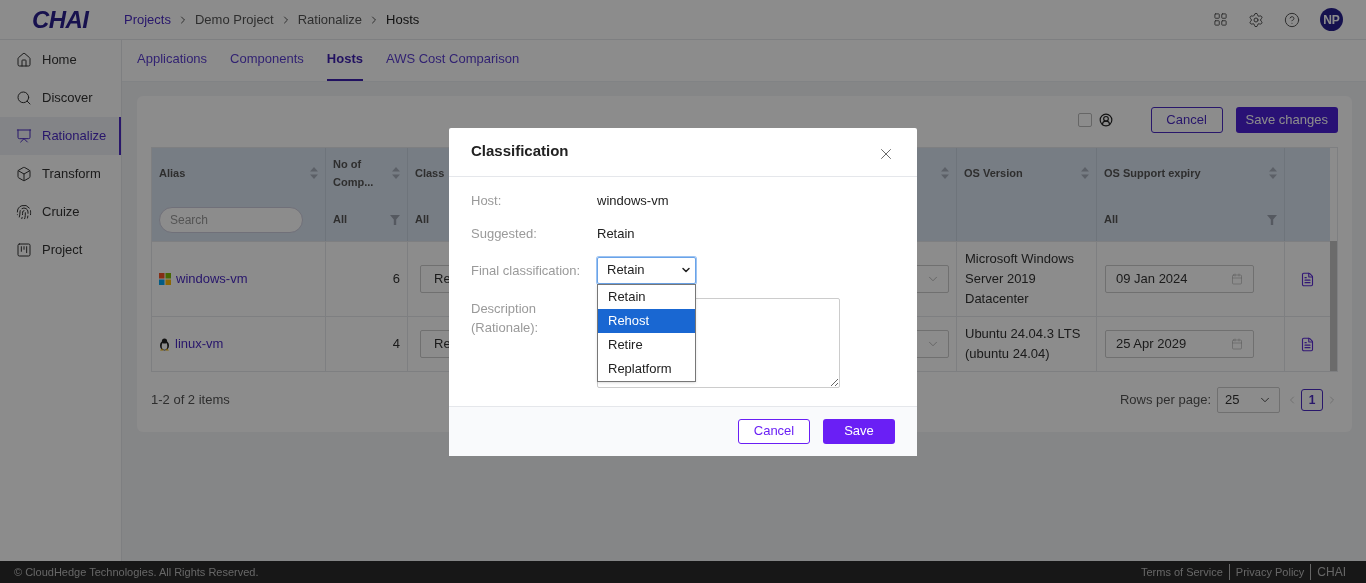  I want to click on footer-link: Privacy Policy, so click(1270, 572).